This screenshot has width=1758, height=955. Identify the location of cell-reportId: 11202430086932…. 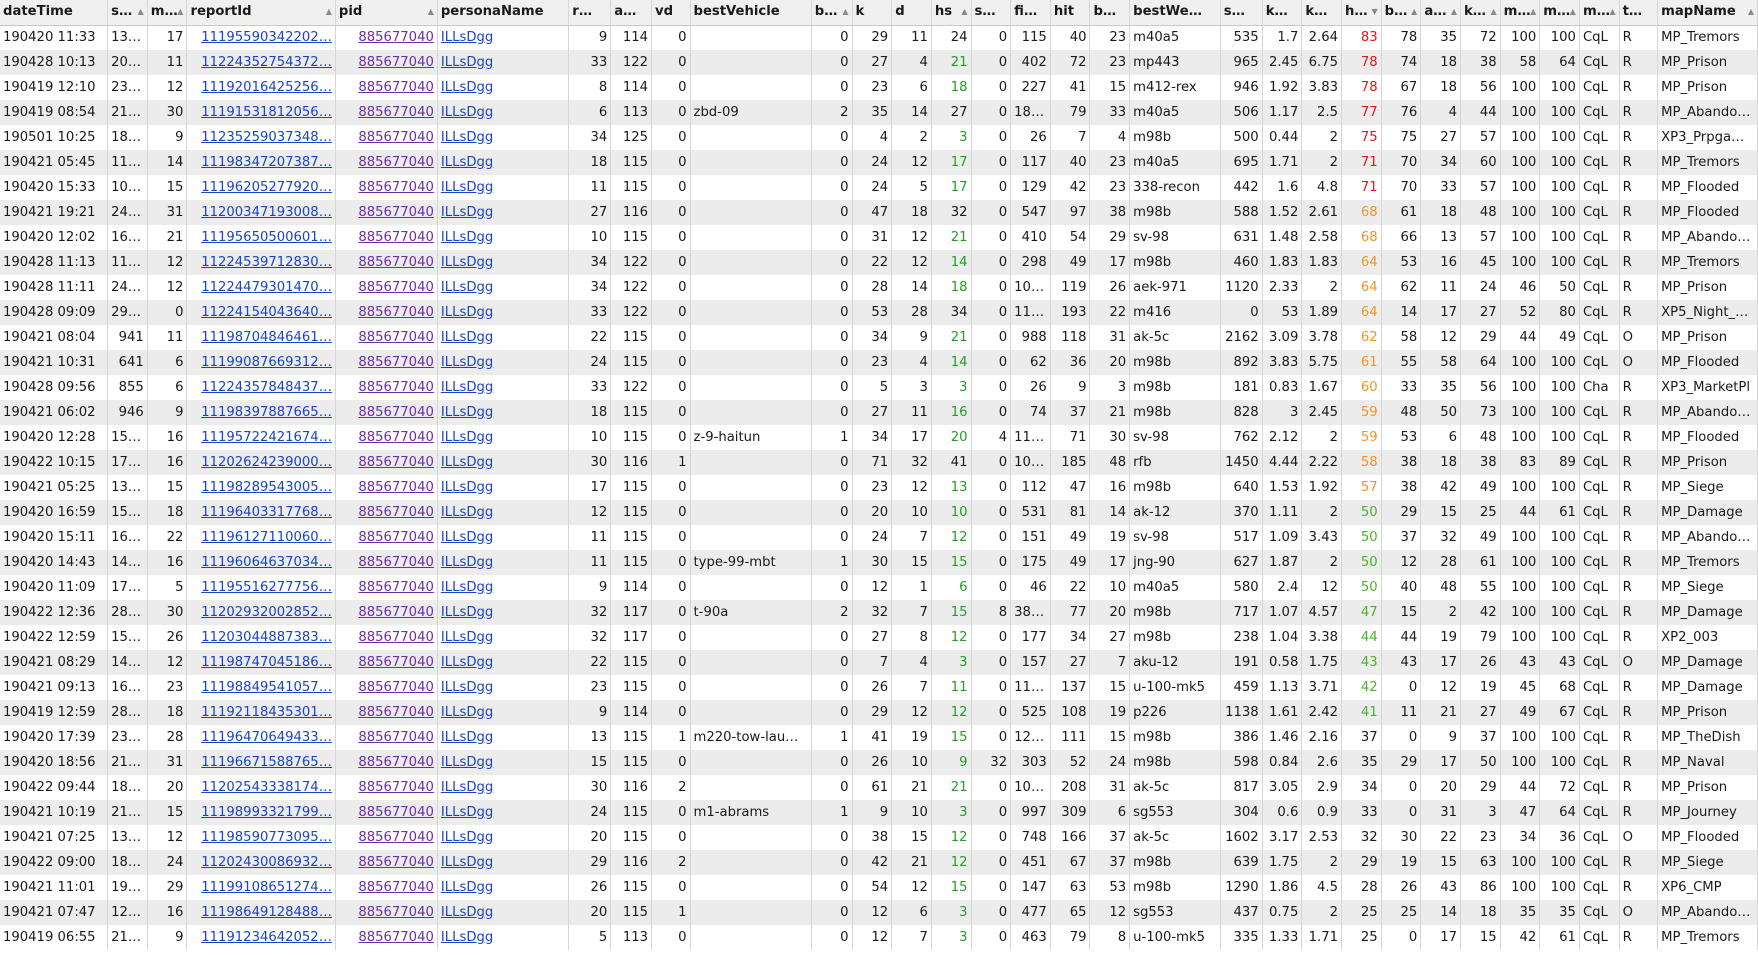
(261, 862).